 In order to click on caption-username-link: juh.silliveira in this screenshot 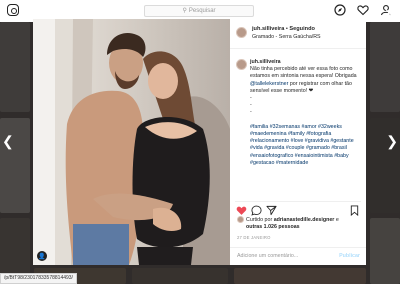, I will do `click(265, 62)`.